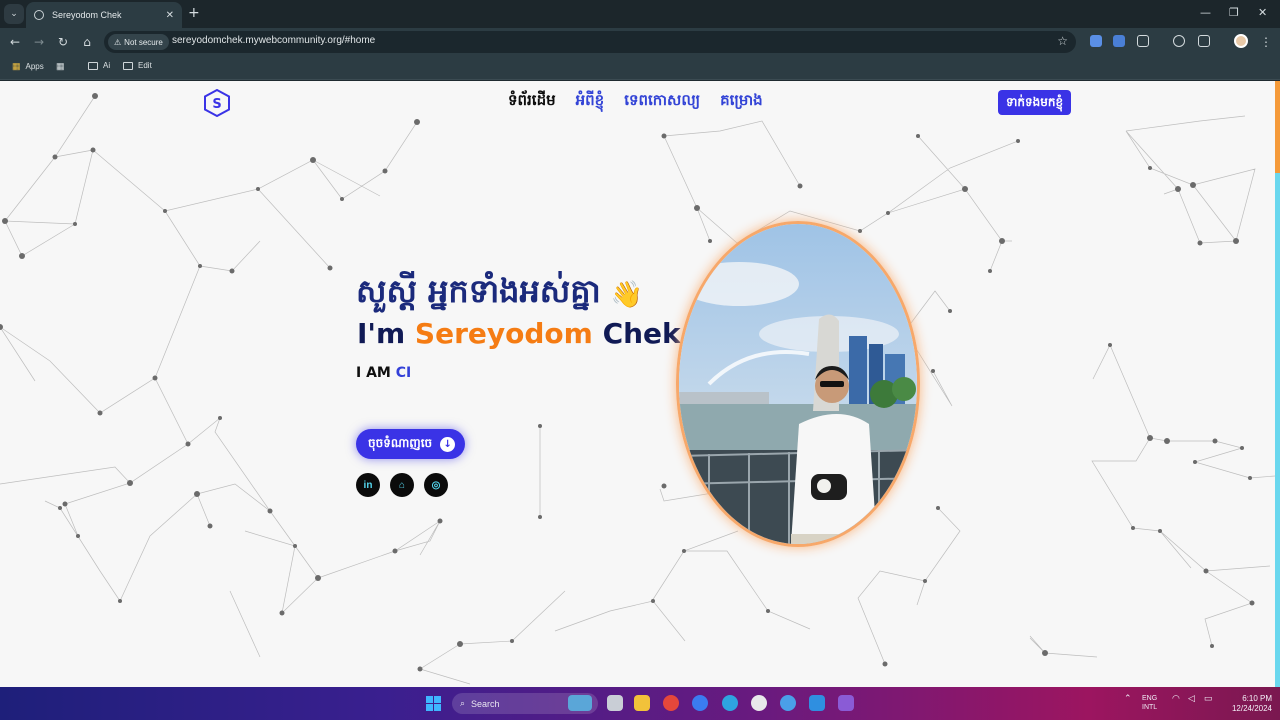 This screenshot has width=1280, height=720. Describe the element at coordinates (1277, 127) in the screenshot. I see `page-scrollbar-thumb` at that location.